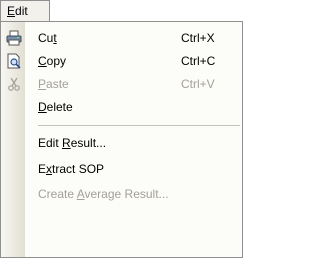 Image resolution: width=320 pixels, height=258 pixels. I want to click on edit-menu-title-rest: dit, so click(21, 11).